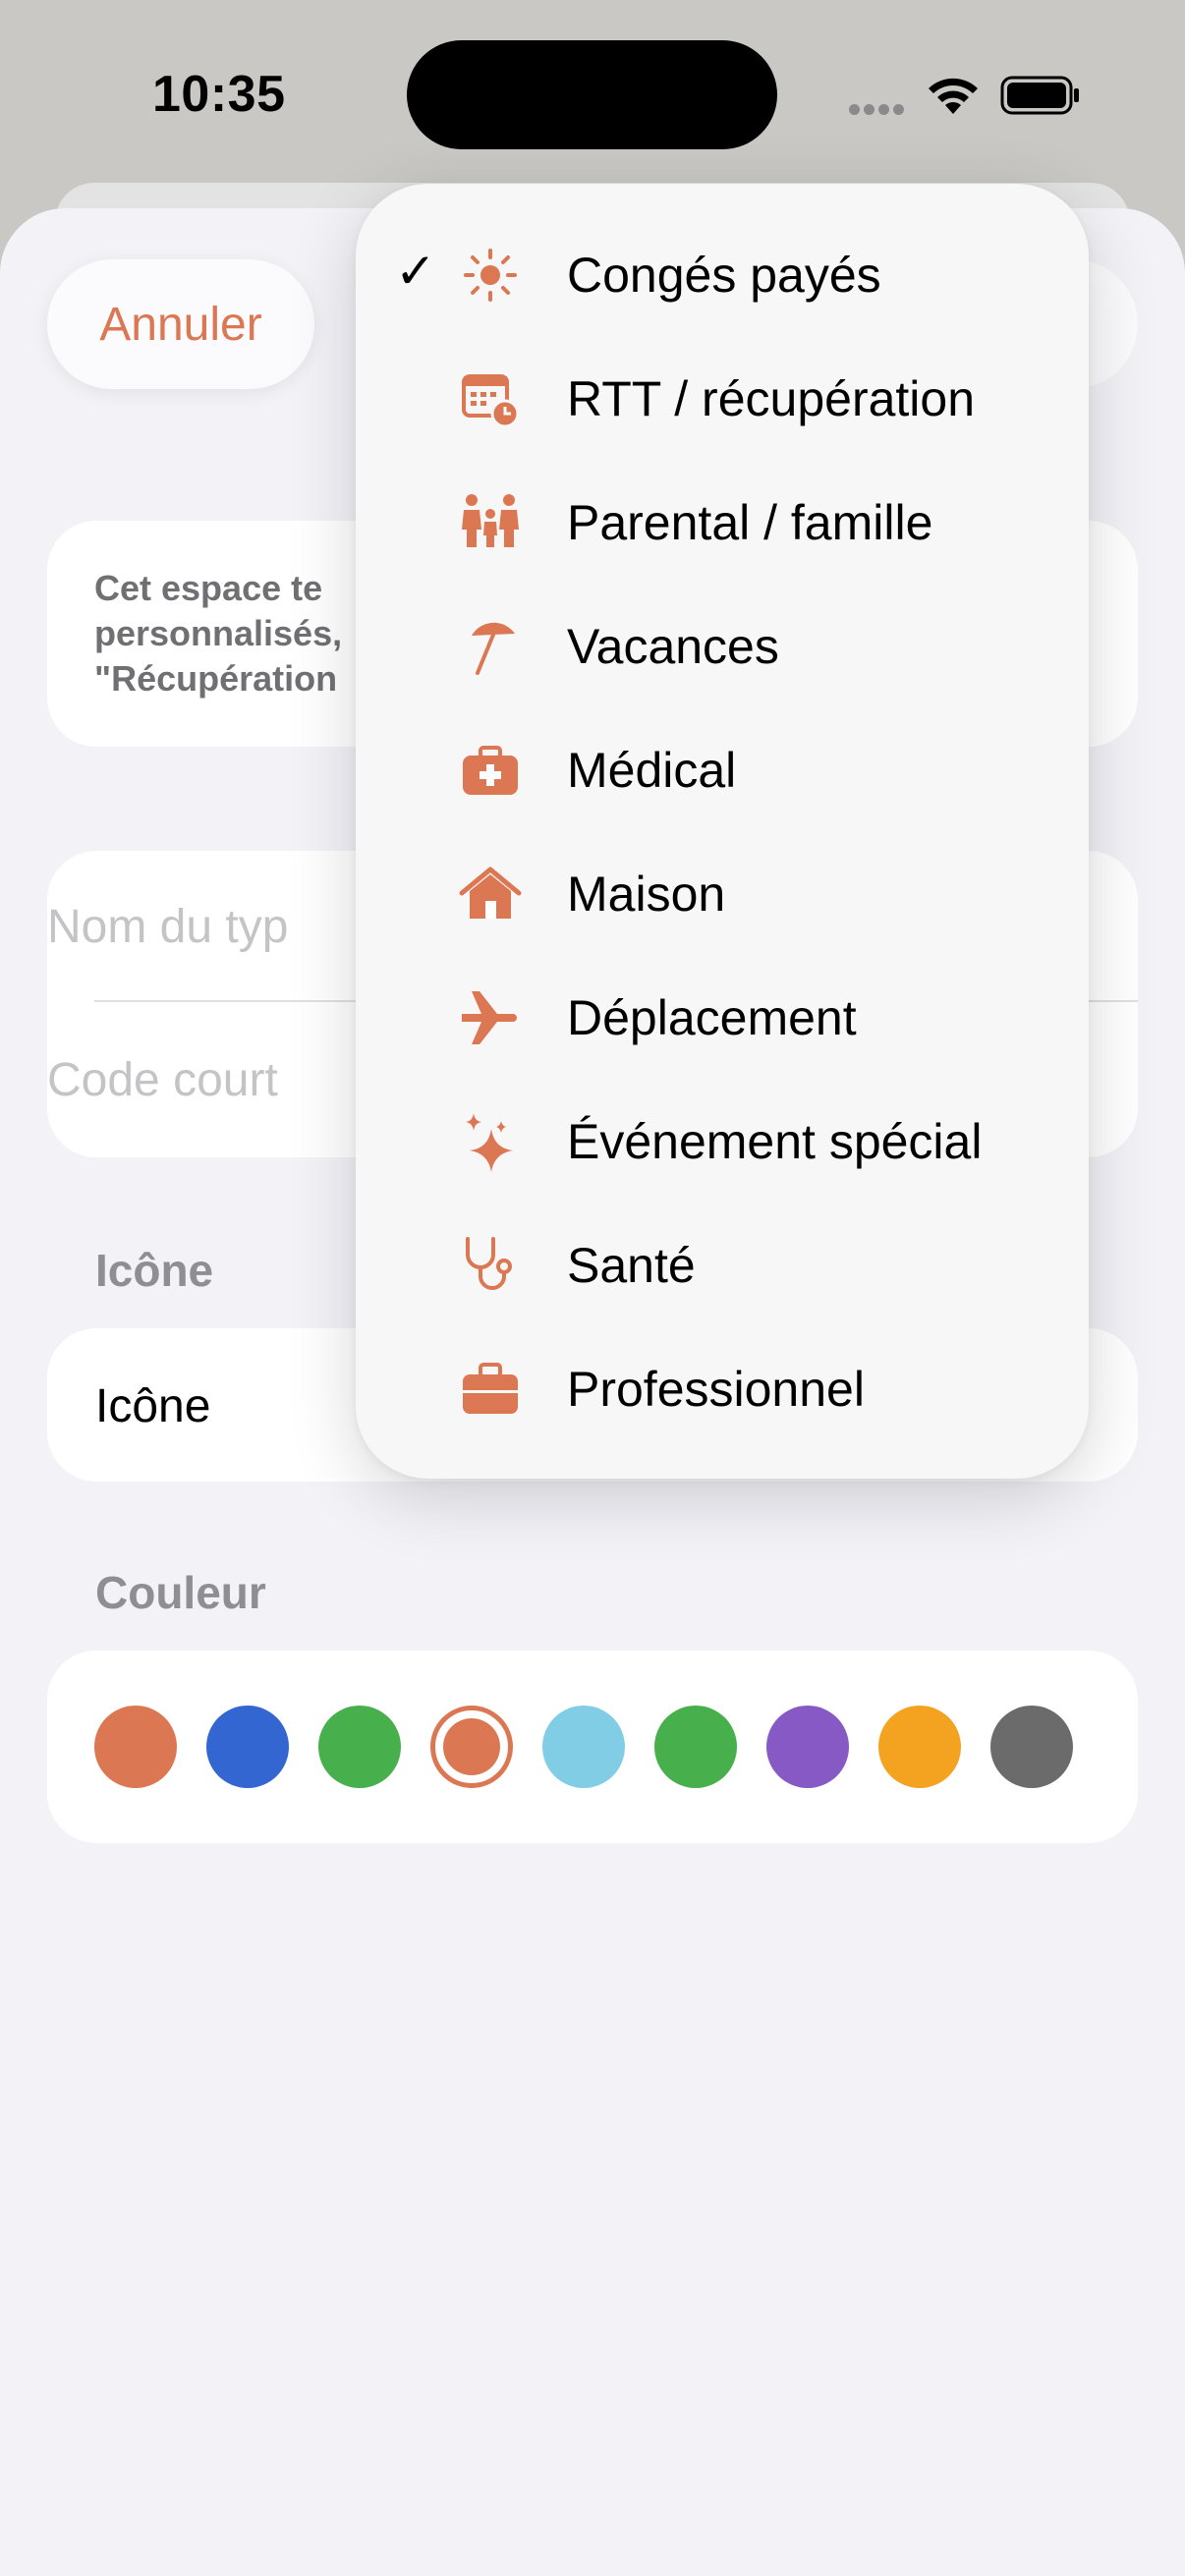 The height and width of the screenshot is (2576, 1185). What do you see at coordinates (491, 520) in the screenshot?
I see `family-icon` at bounding box center [491, 520].